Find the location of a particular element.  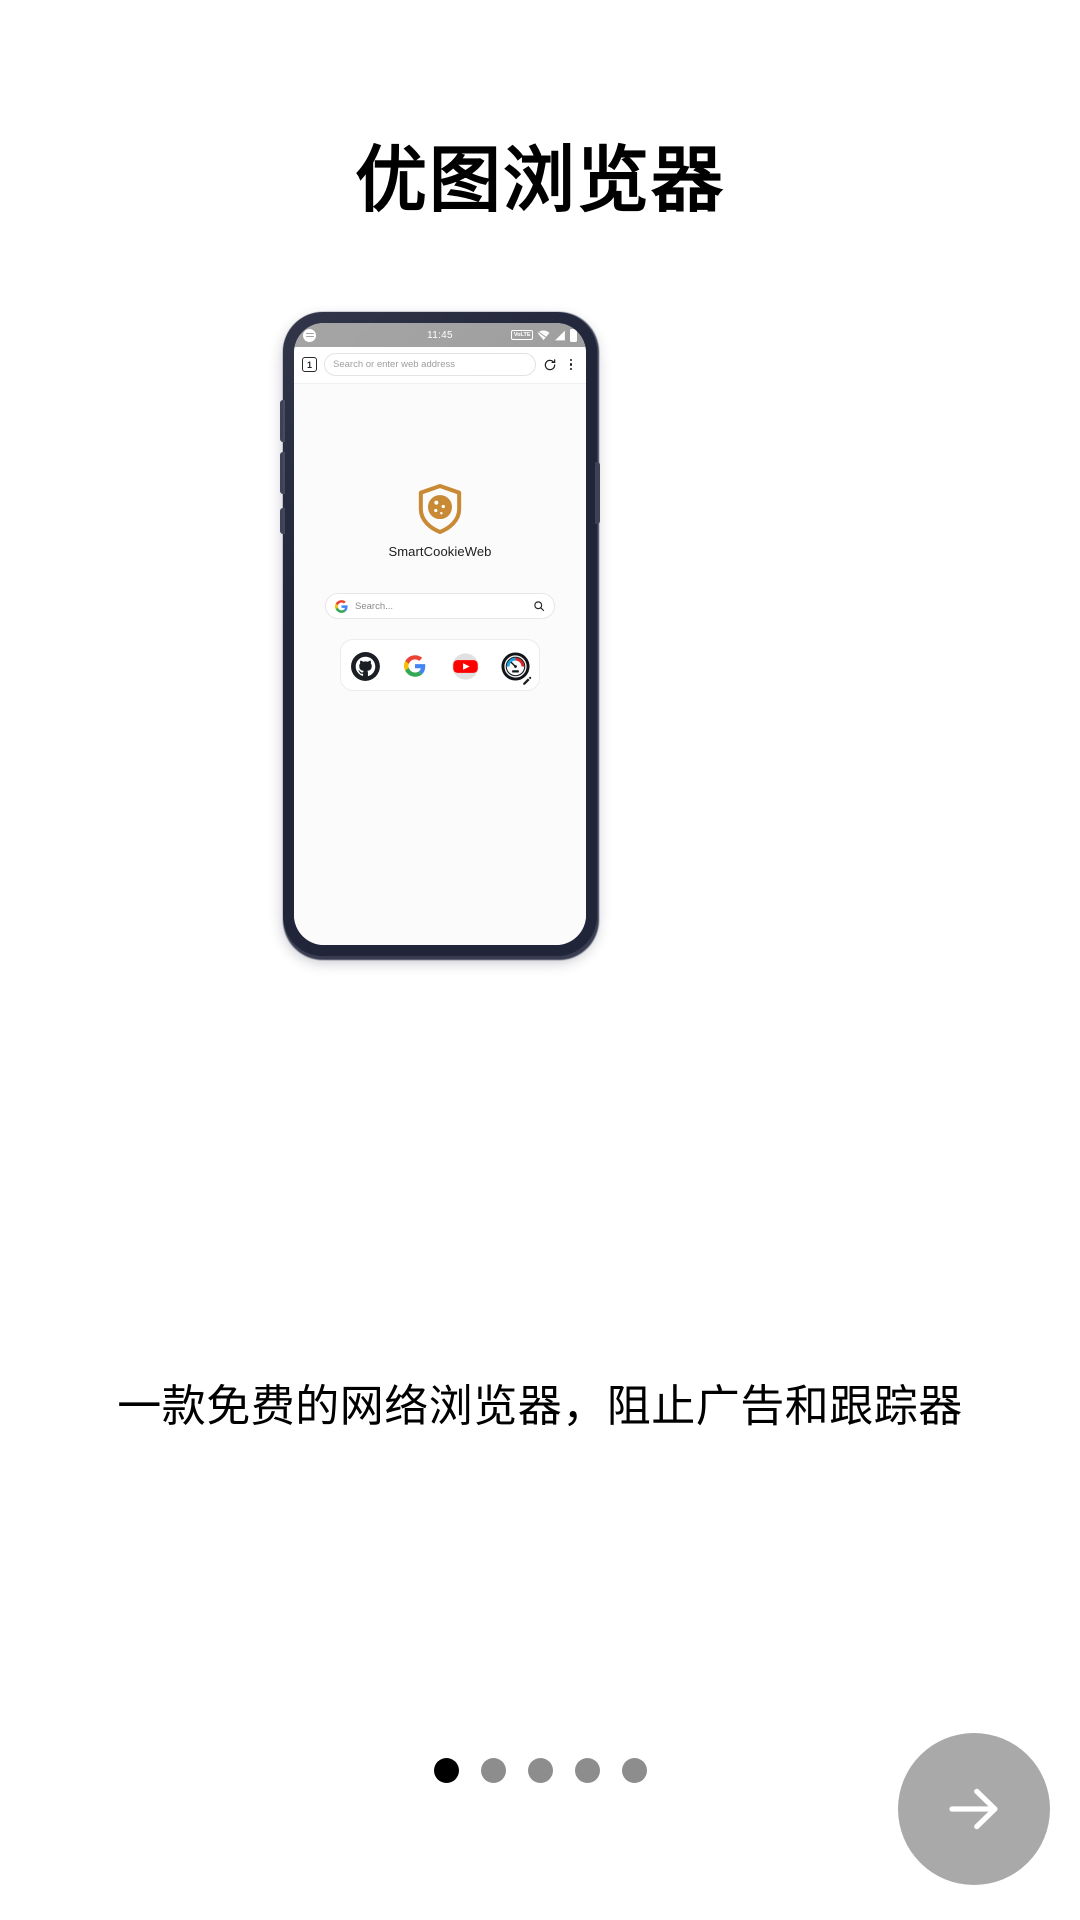

cellular-signal-icon is located at coordinates (560, 335).